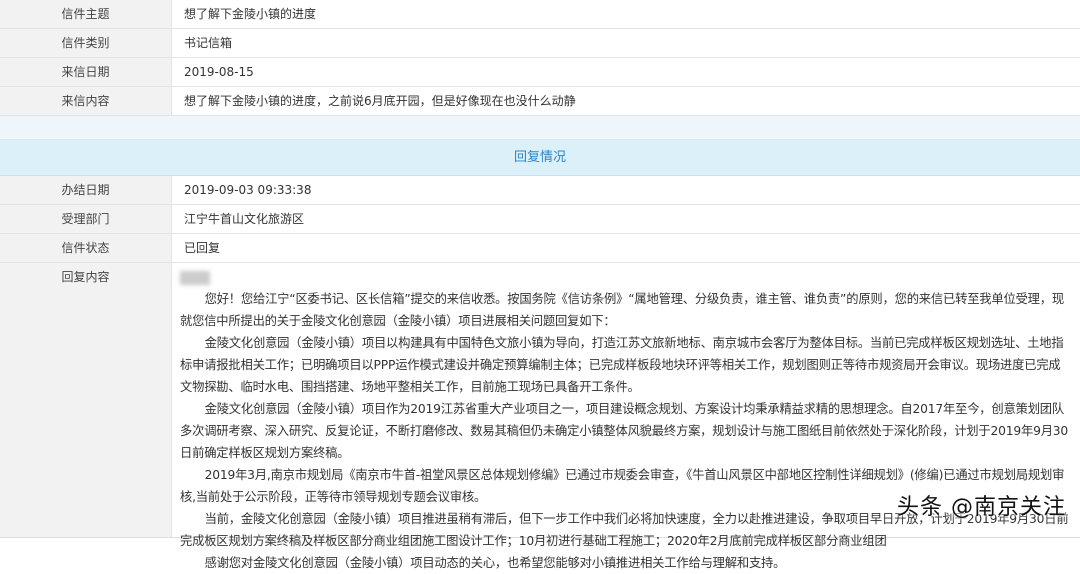 This screenshot has height=574, width=1080. Describe the element at coordinates (219, 72) in the screenshot. I see `value: 2019-08-15` at that location.